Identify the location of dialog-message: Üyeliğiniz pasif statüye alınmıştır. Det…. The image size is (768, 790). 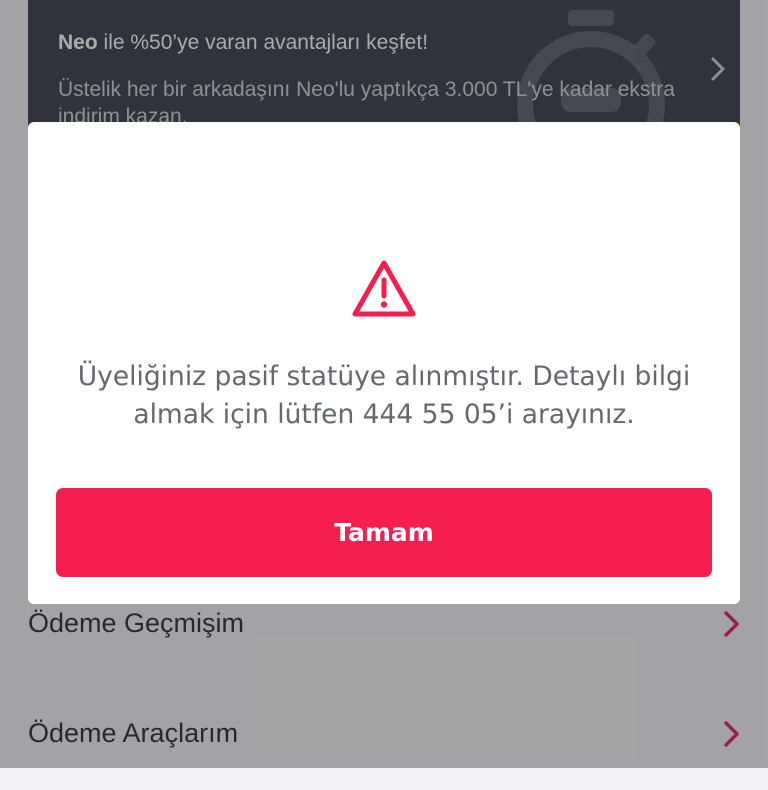
(384, 395).